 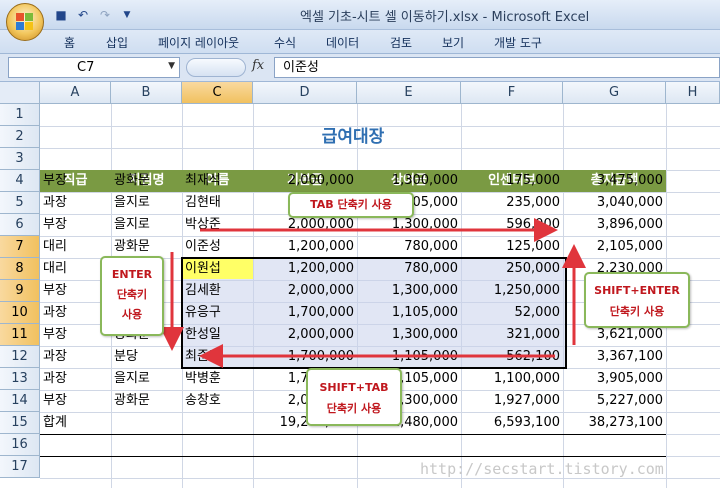 What do you see at coordinates (20, 247) in the screenshot?
I see `row-header-7: 7` at bounding box center [20, 247].